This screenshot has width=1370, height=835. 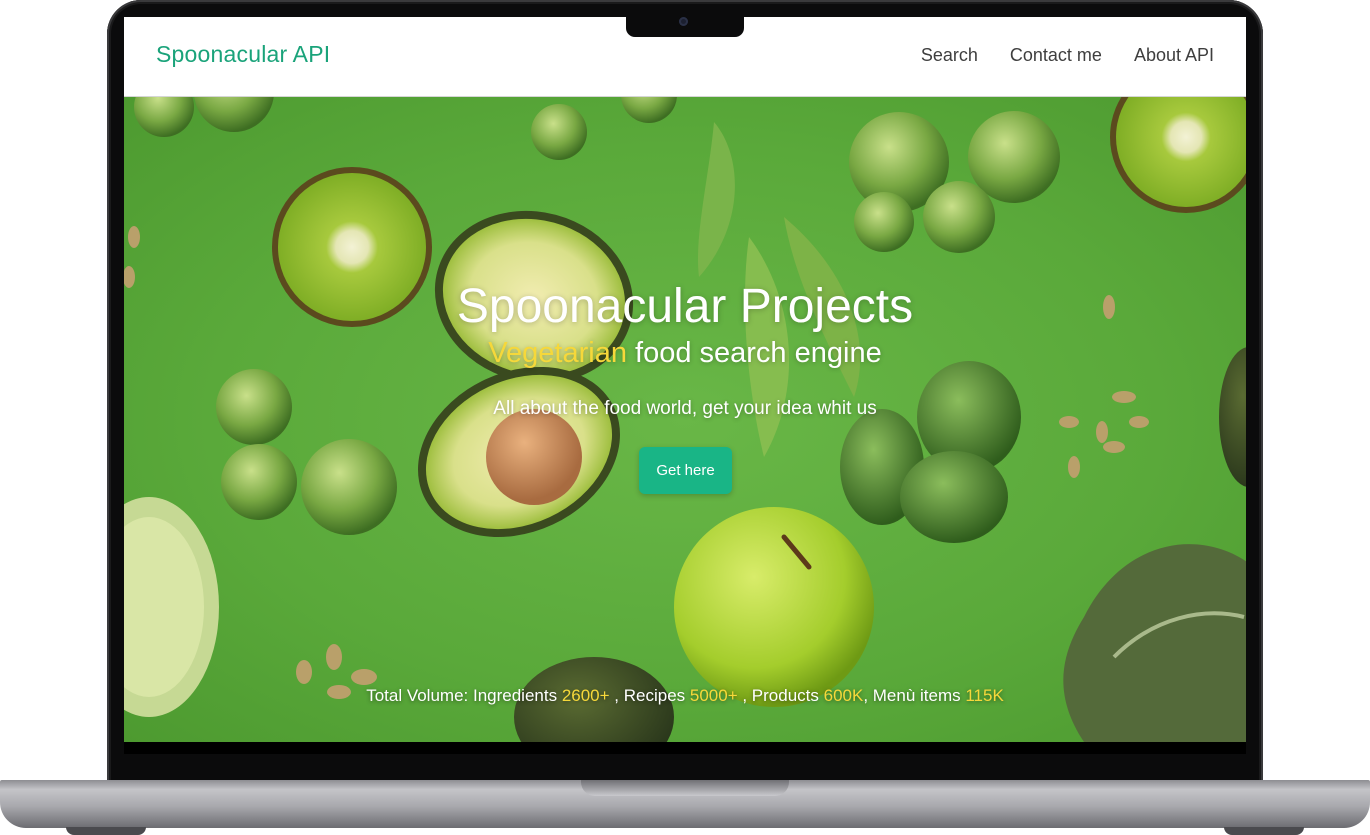 I want to click on get-here-button: Get here, so click(x=685, y=470).